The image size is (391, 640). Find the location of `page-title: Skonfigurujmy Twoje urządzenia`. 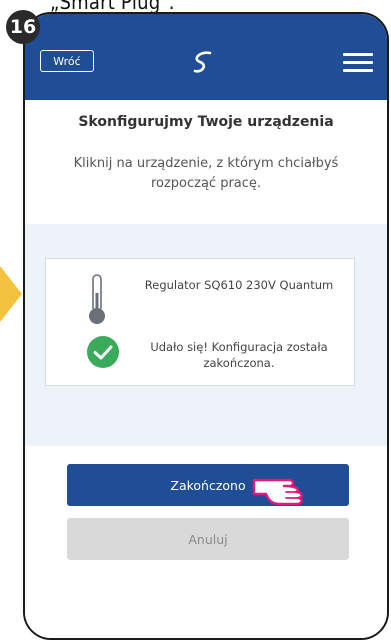

page-title: Skonfigurujmy Twoje urządzenia is located at coordinates (206, 122).